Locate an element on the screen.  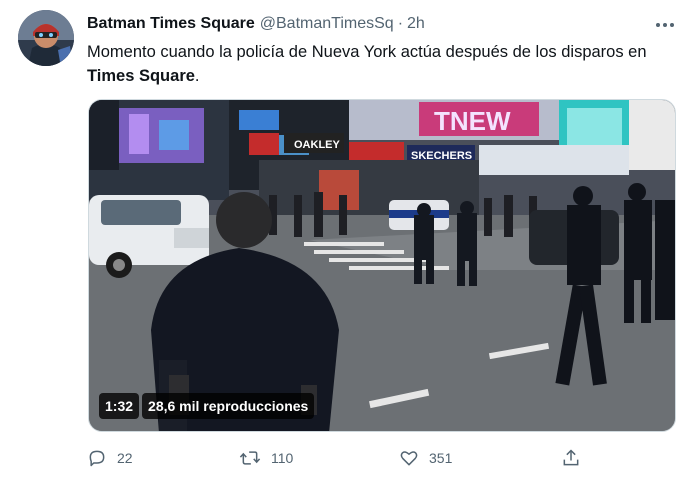
retweet-icon is located at coordinates (250, 458).